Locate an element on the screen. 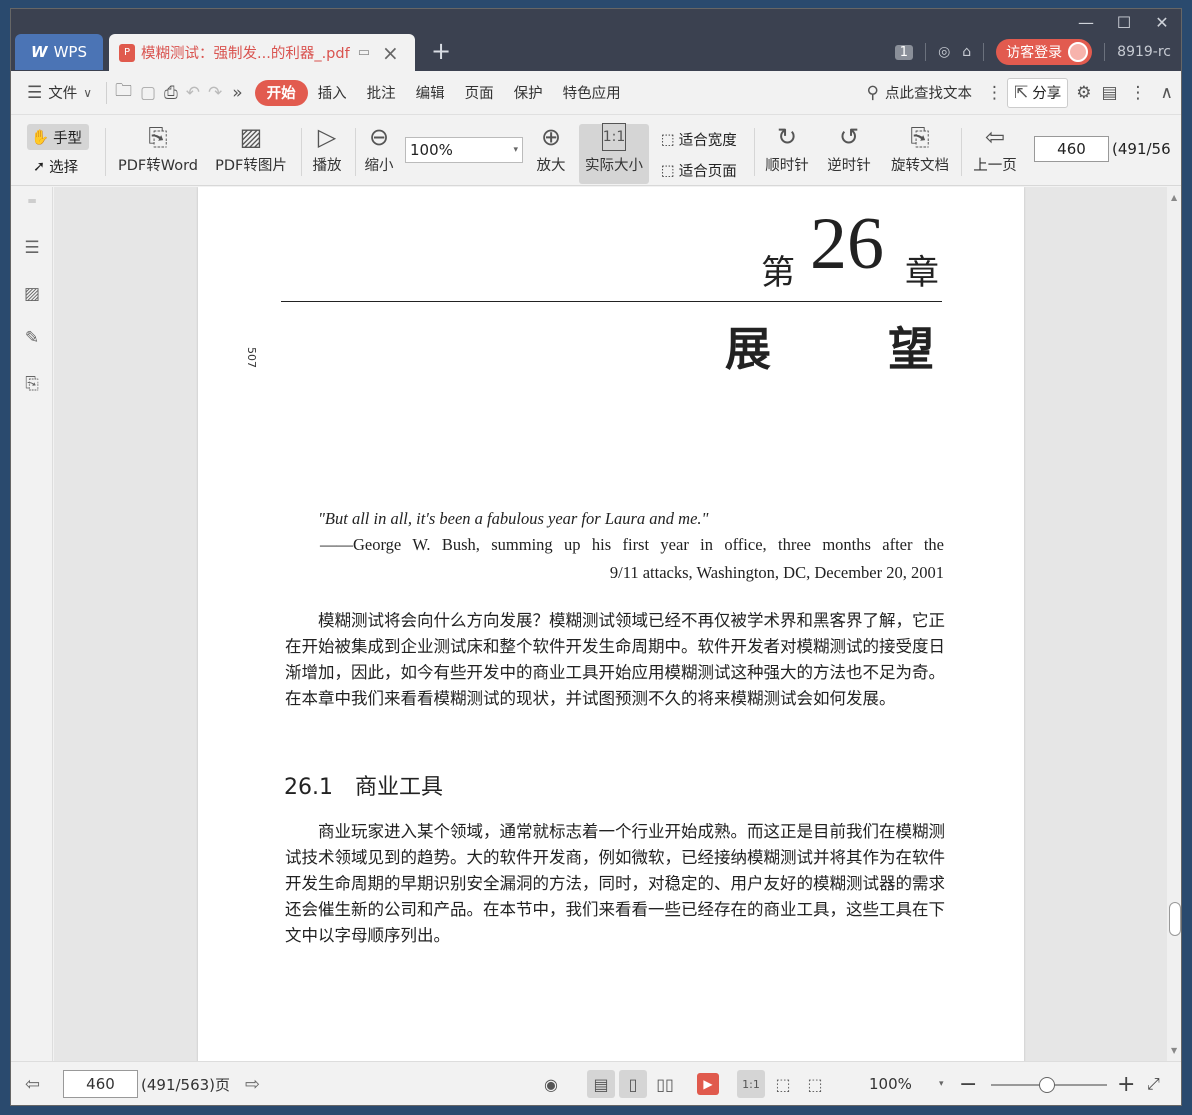 Image resolution: width=1192 pixels, height=1115 pixels. tab-protect: 保护 is located at coordinates (528, 93).